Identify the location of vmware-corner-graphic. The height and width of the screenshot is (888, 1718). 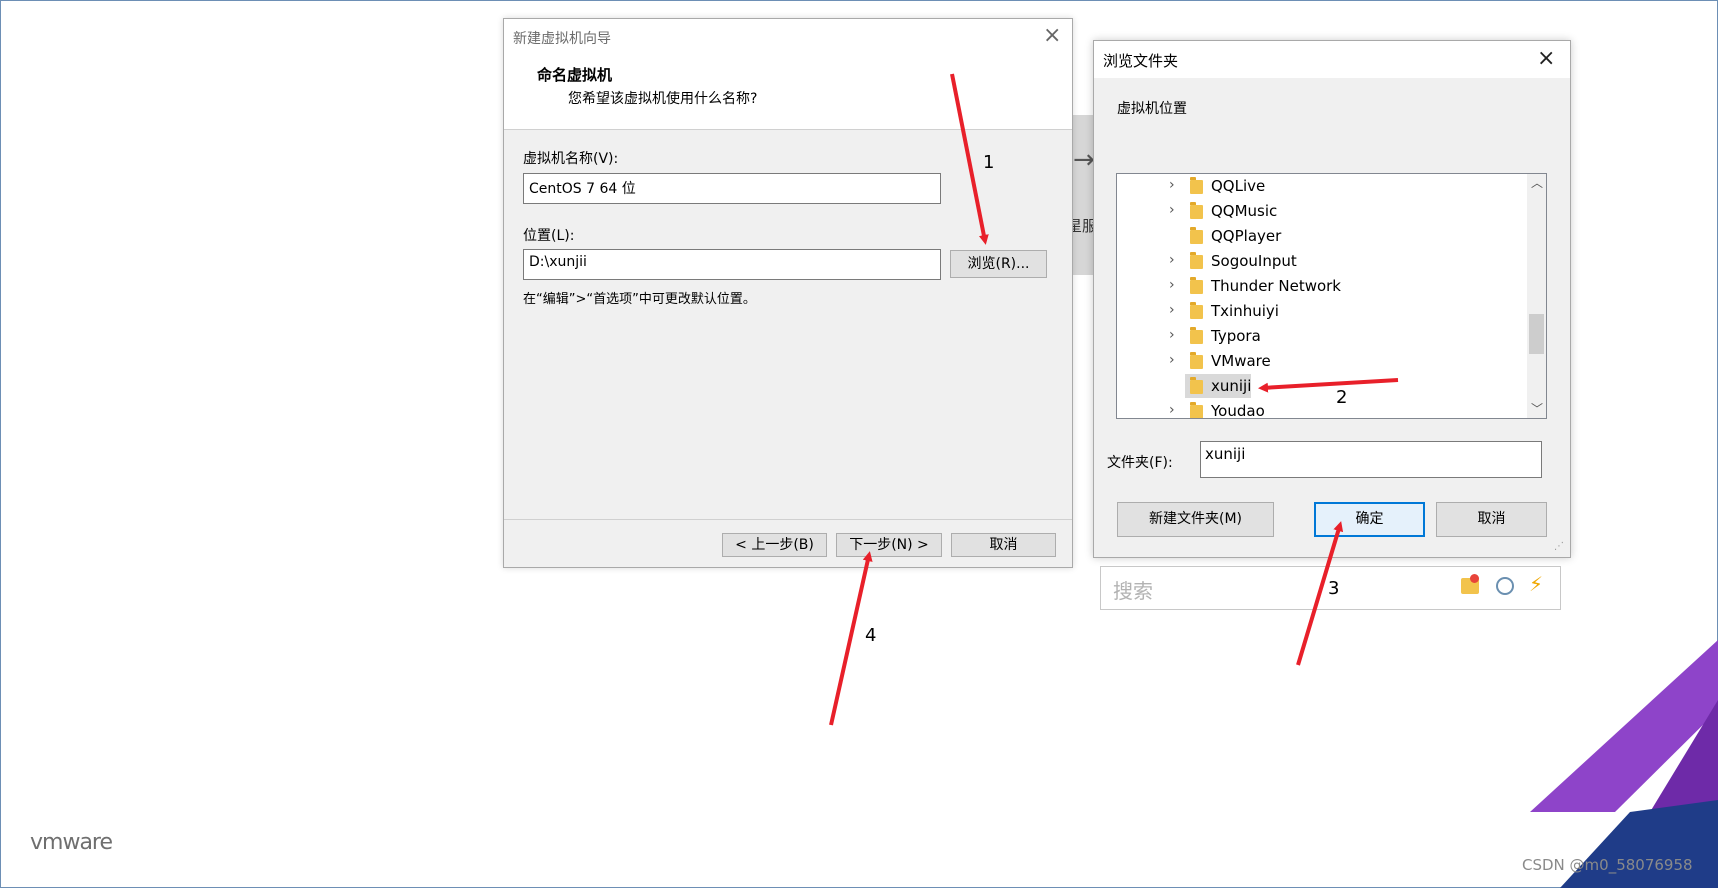
(1624, 764).